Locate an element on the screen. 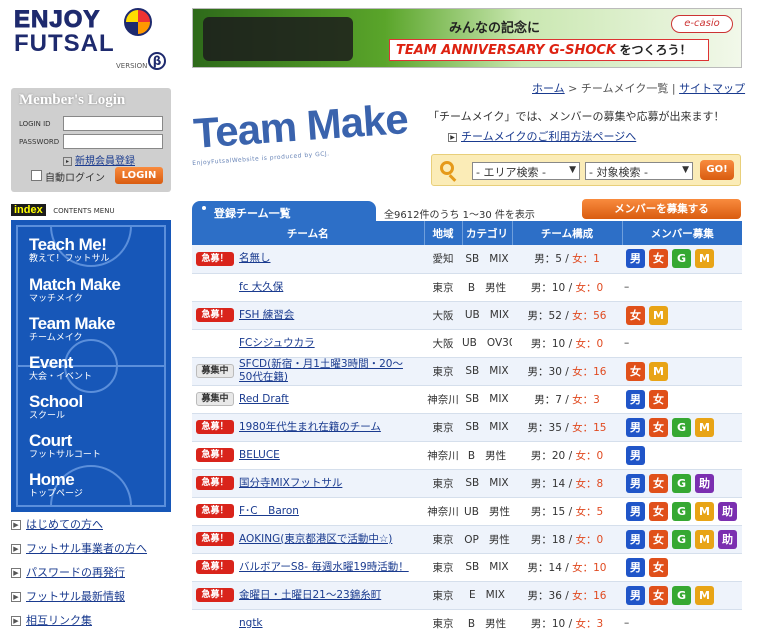 The height and width of the screenshot is (636, 761). recruit-members-button: メンバーを募集する is located at coordinates (661, 209).